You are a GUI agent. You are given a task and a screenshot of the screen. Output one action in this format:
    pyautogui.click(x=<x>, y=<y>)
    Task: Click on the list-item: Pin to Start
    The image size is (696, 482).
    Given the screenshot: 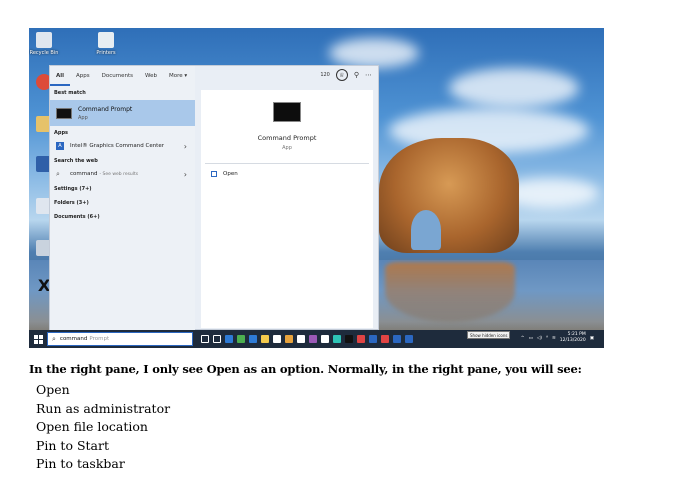 What is the action you would take?
    pyautogui.click(x=72, y=445)
    